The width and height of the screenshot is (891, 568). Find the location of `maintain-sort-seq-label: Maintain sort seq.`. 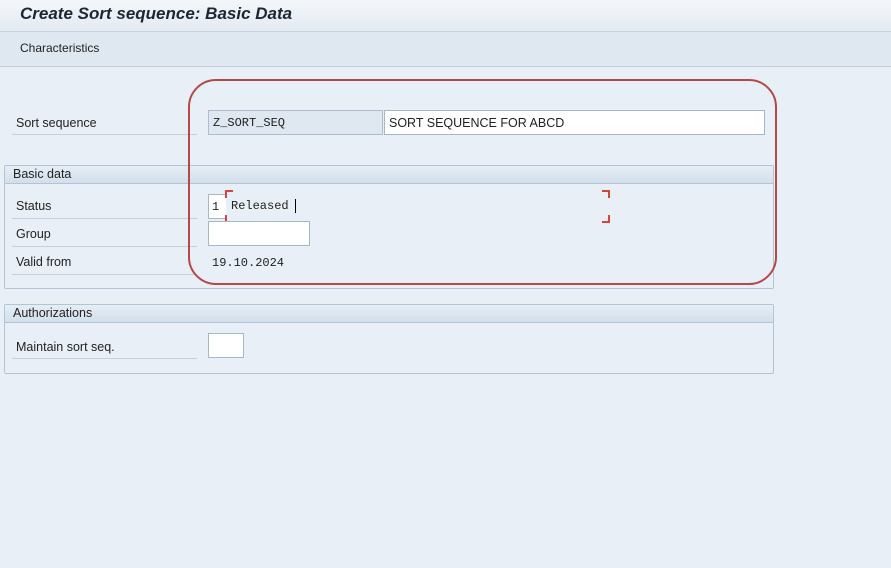

maintain-sort-seq-label: Maintain sort seq. is located at coordinates (65, 347).